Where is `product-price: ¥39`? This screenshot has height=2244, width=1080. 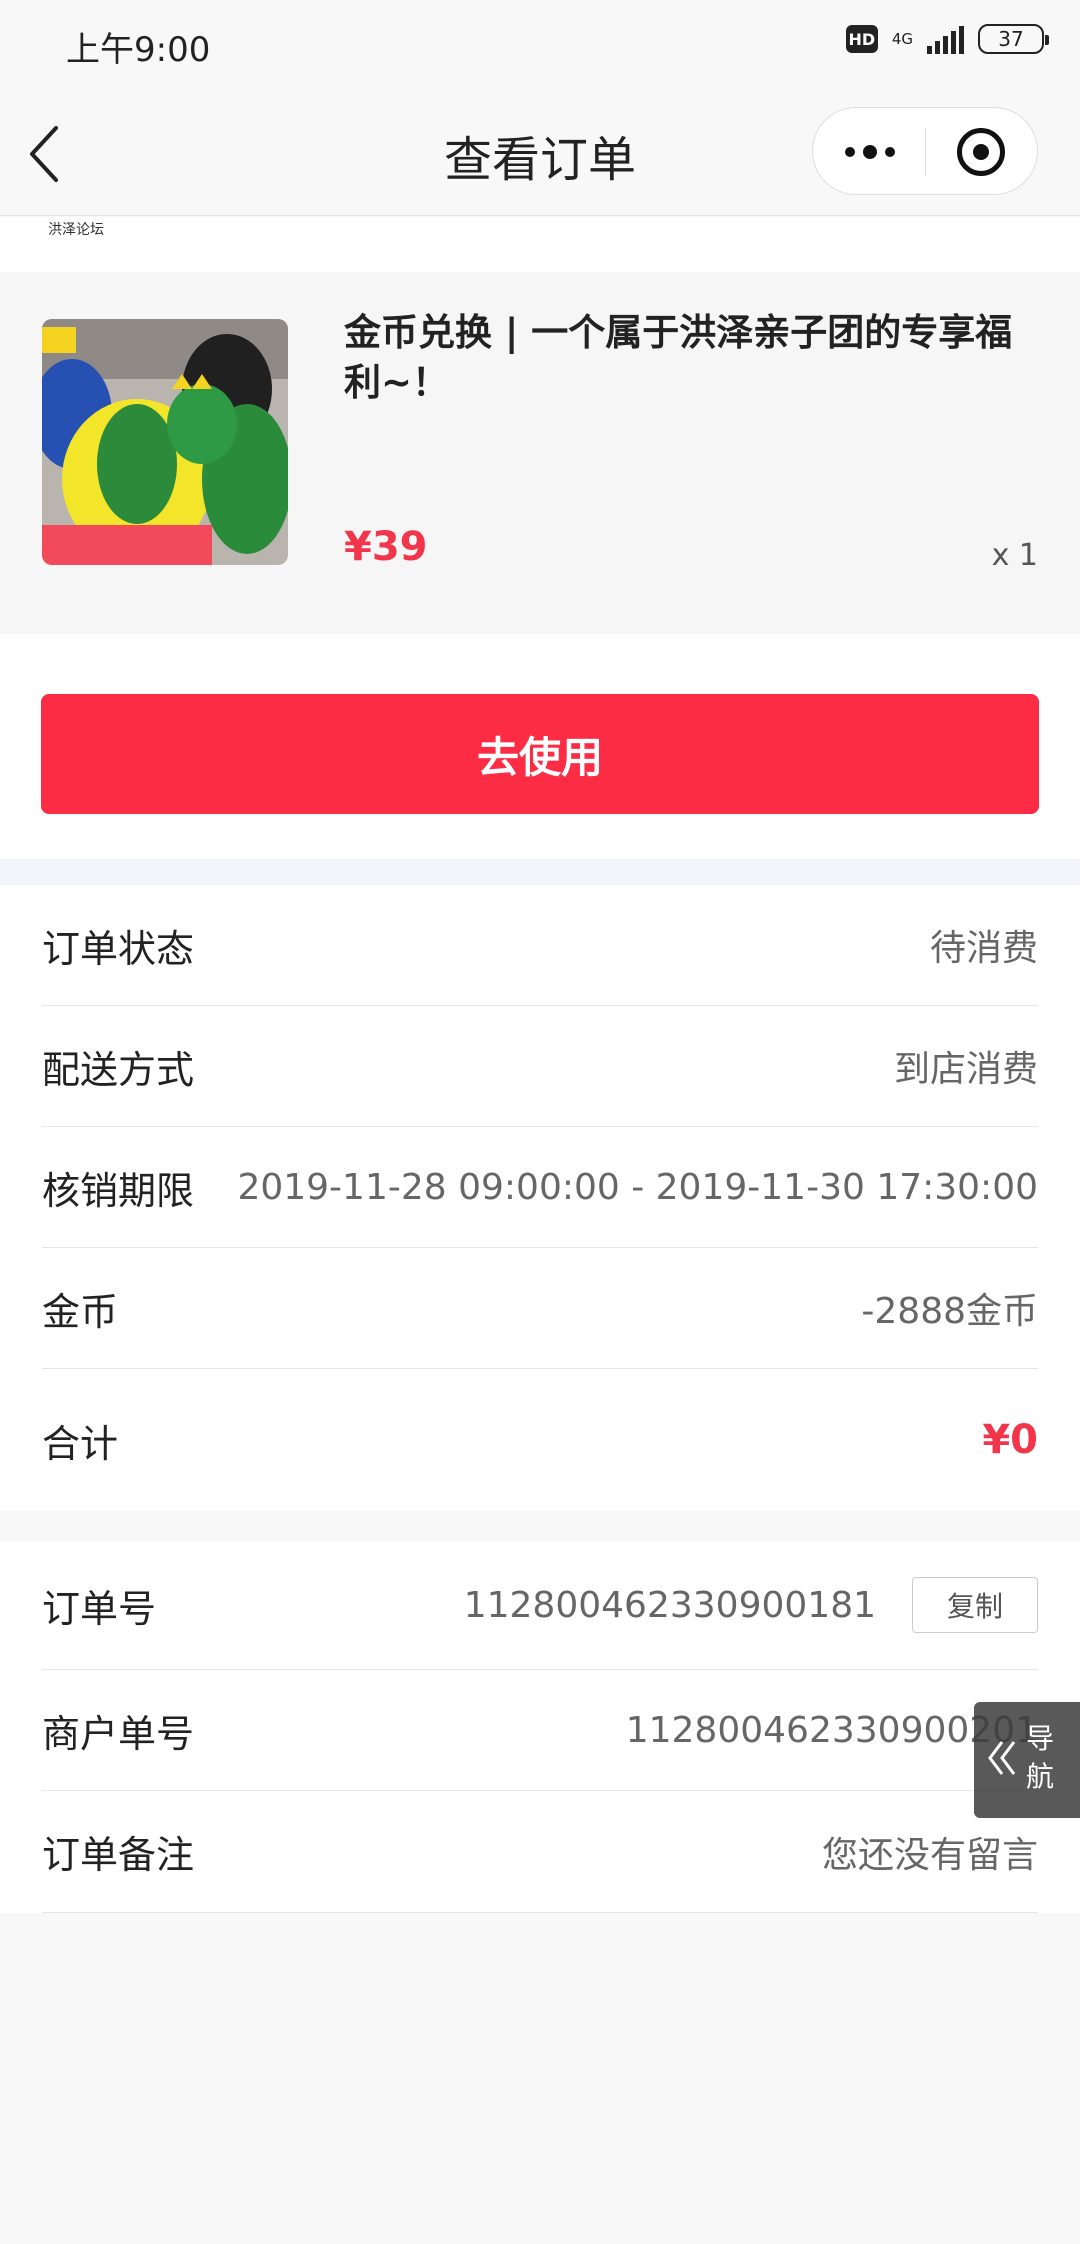
product-price: ¥39 is located at coordinates (386, 547).